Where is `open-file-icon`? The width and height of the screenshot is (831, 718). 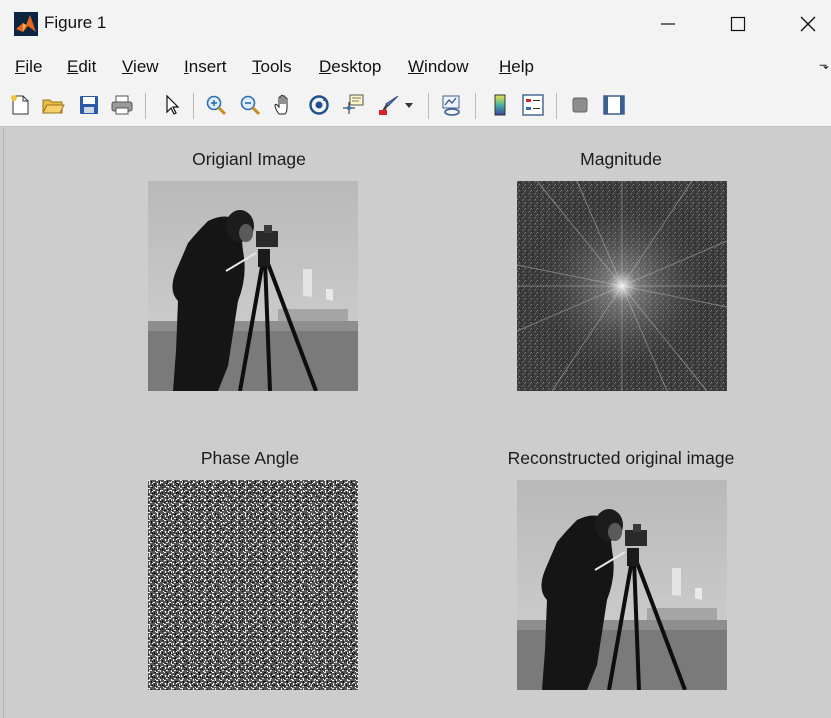 open-file-icon is located at coordinates (53, 106).